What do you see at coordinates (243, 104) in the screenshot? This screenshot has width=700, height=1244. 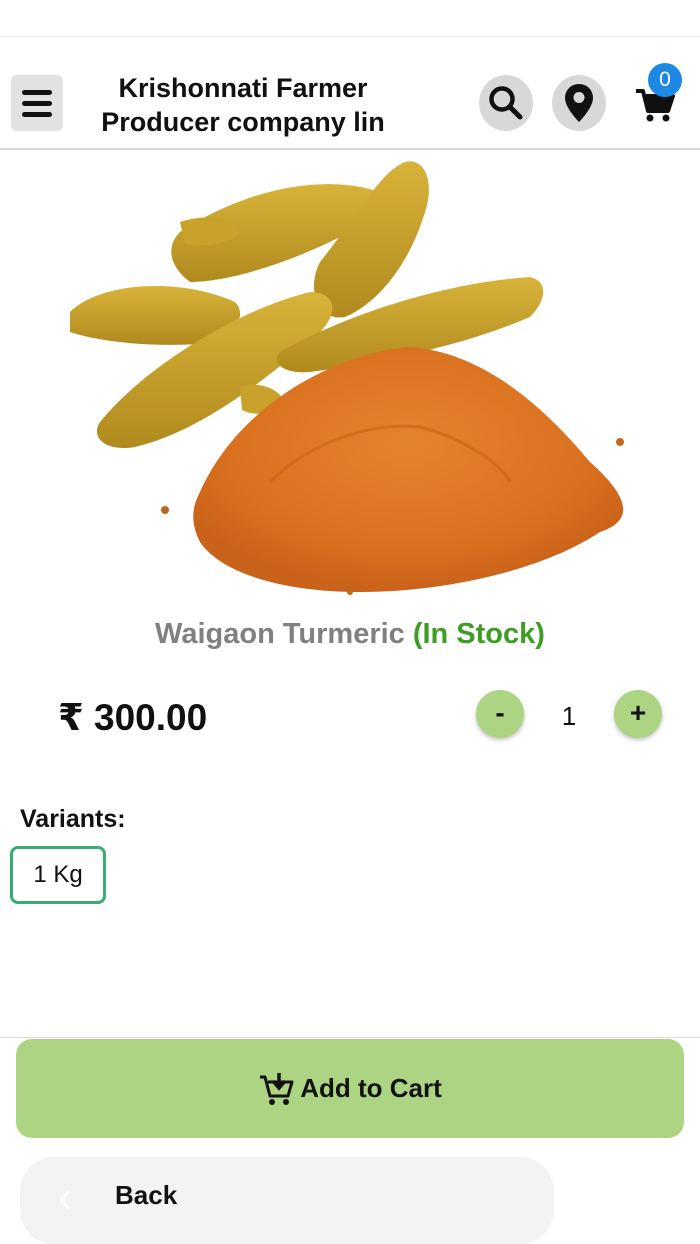 I see `store-title: Krishonnati Farmer Producer company lin` at bounding box center [243, 104].